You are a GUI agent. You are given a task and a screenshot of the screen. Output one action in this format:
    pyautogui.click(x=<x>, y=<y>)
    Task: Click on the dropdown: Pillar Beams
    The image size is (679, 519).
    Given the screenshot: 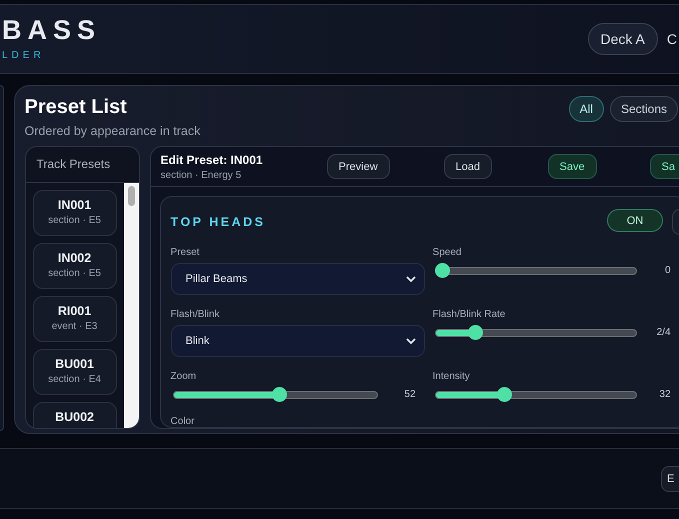 What is the action you would take?
    pyautogui.click(x=297, y=279)
    